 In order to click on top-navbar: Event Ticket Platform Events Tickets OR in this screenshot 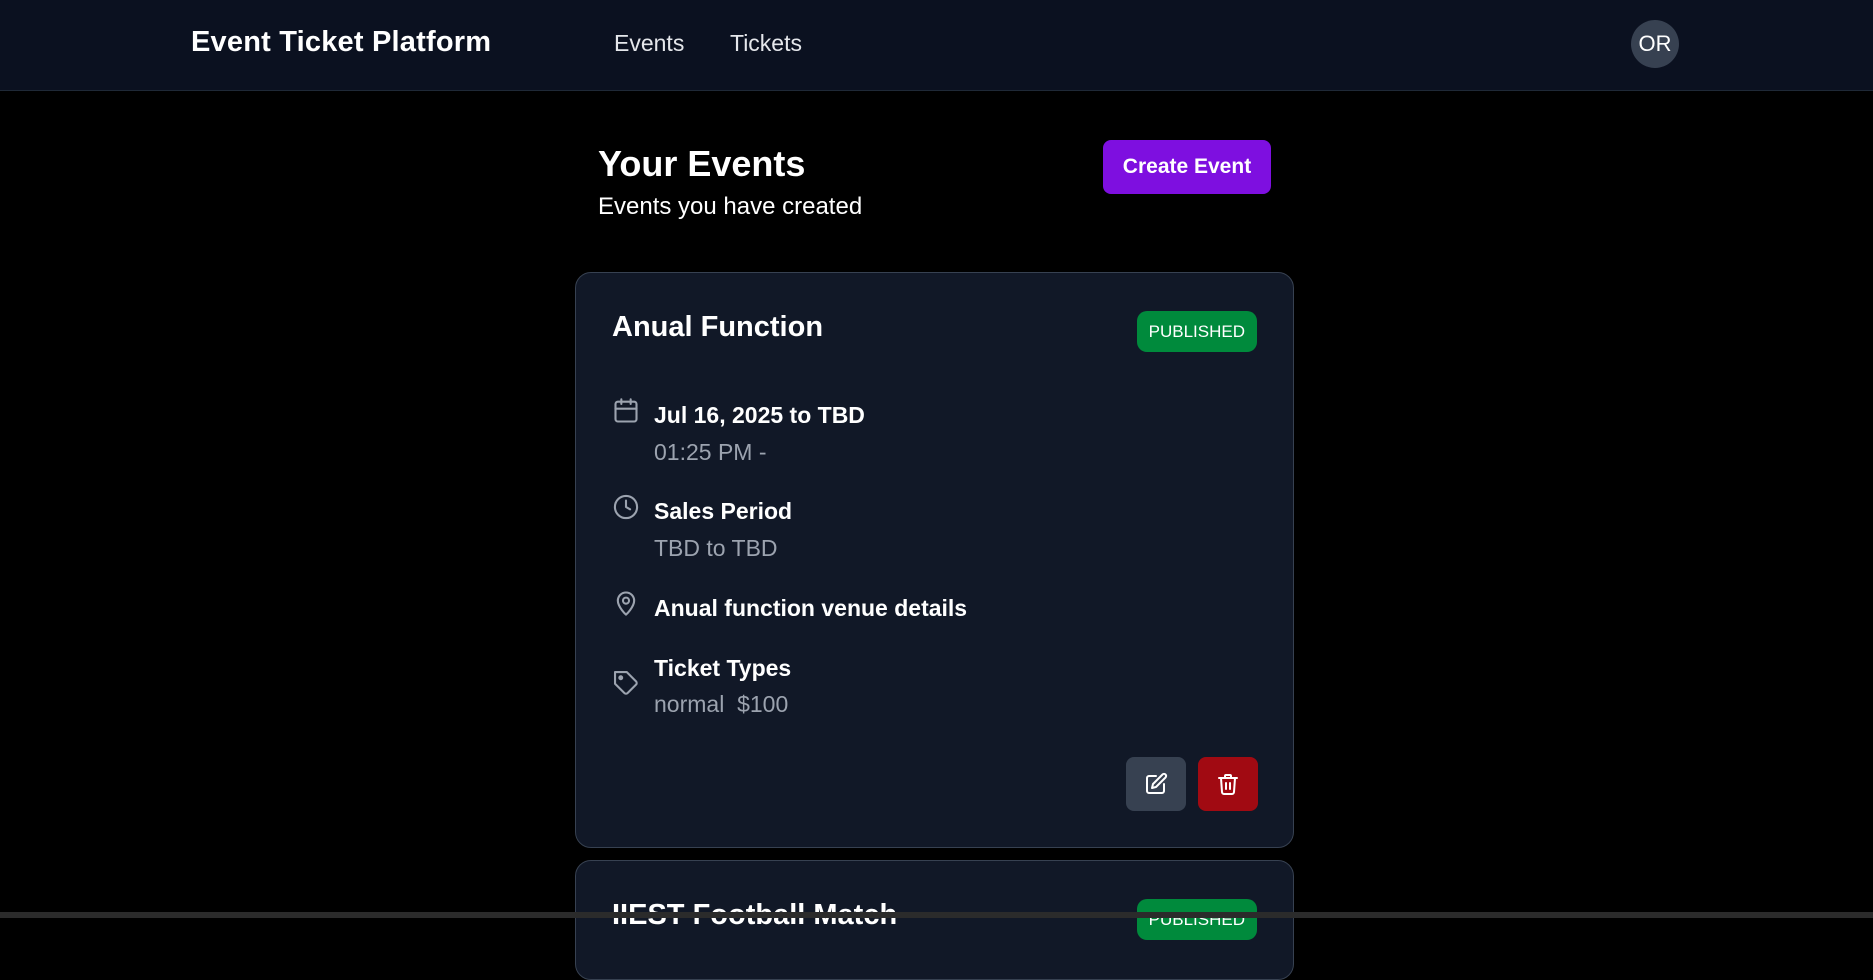, I will do `click(936, 45)`.